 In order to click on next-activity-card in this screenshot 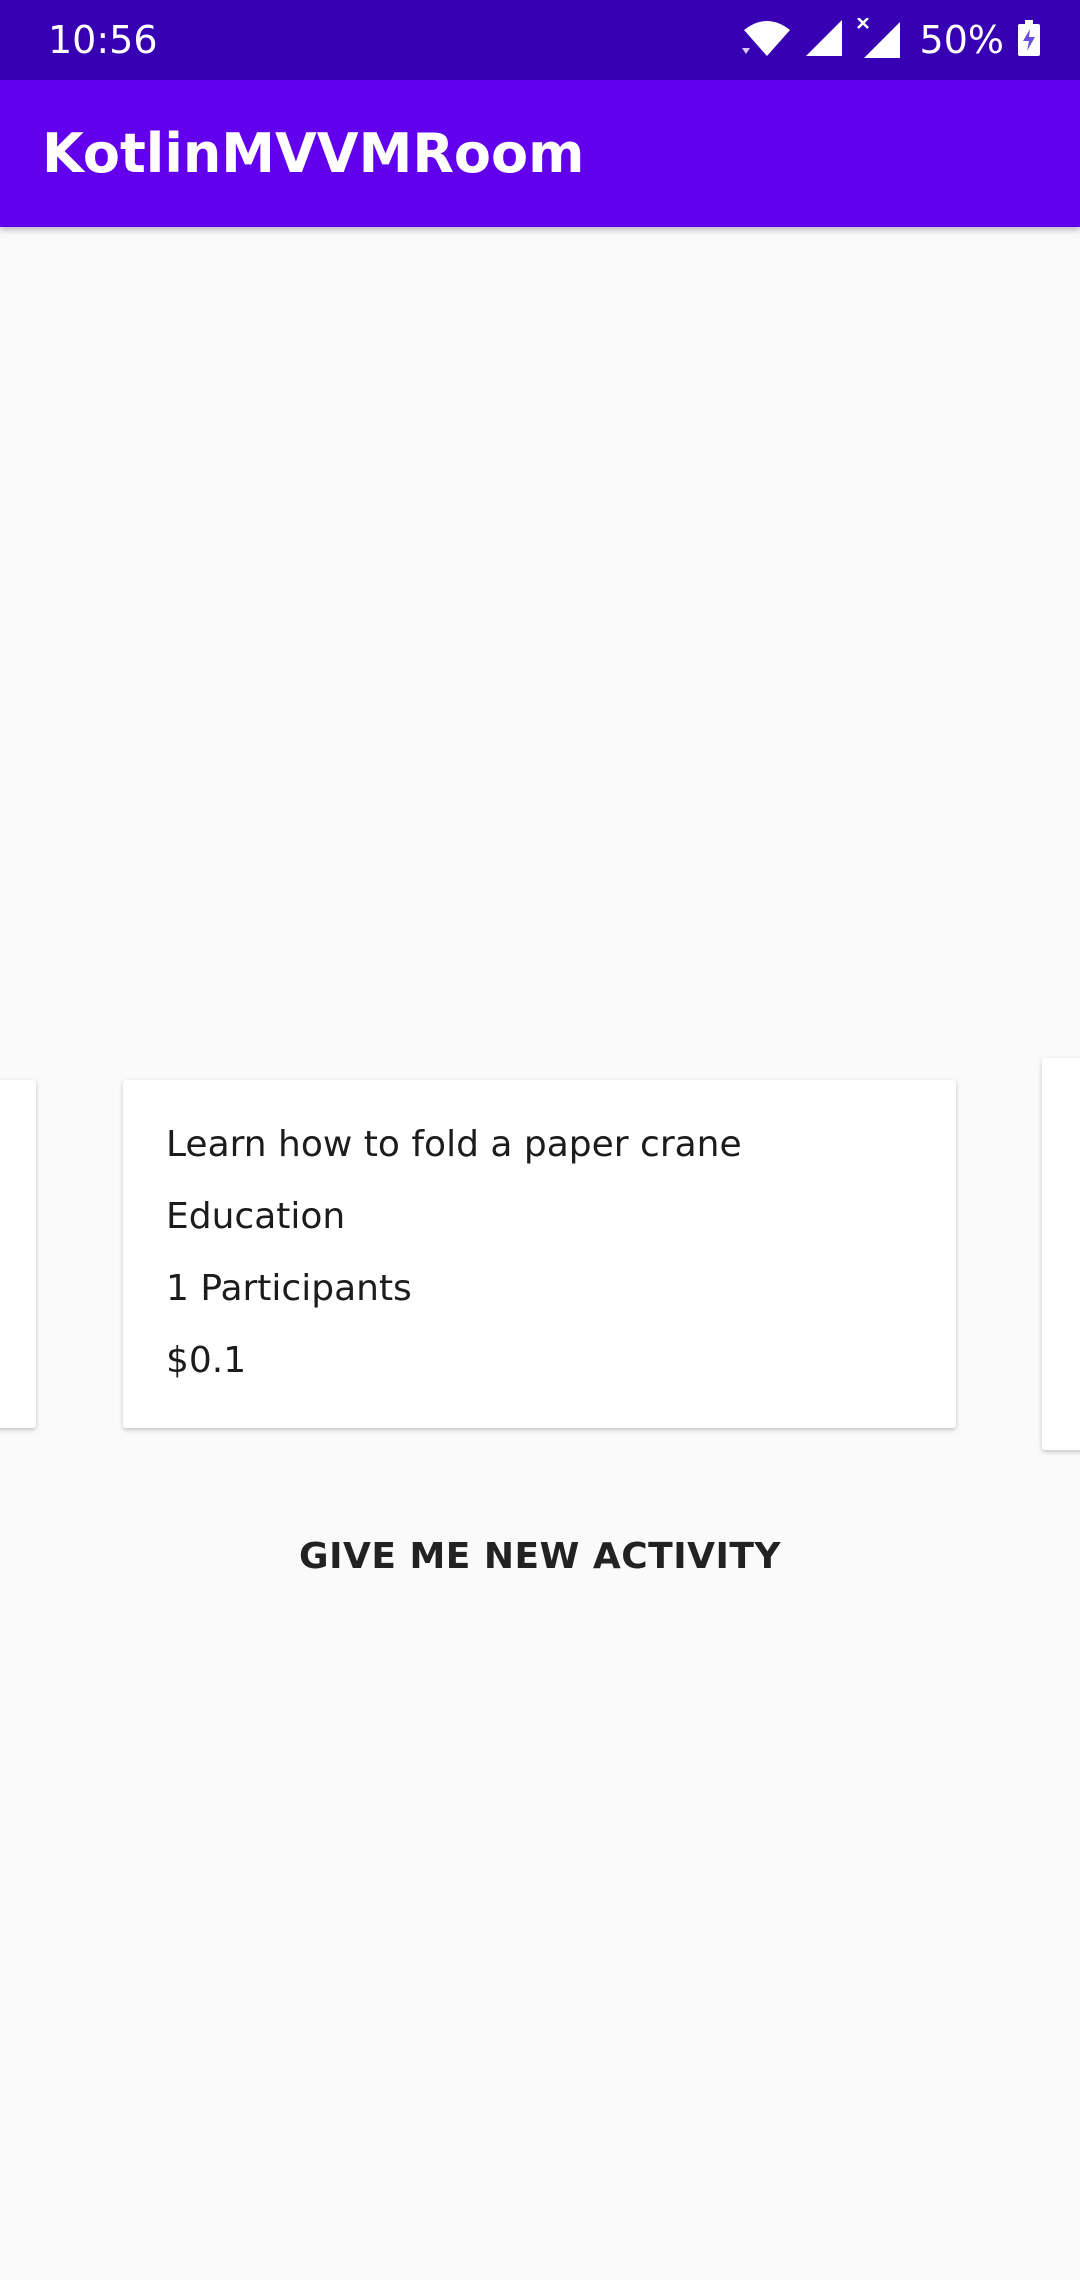, I will do `click(1061, 1254)`.